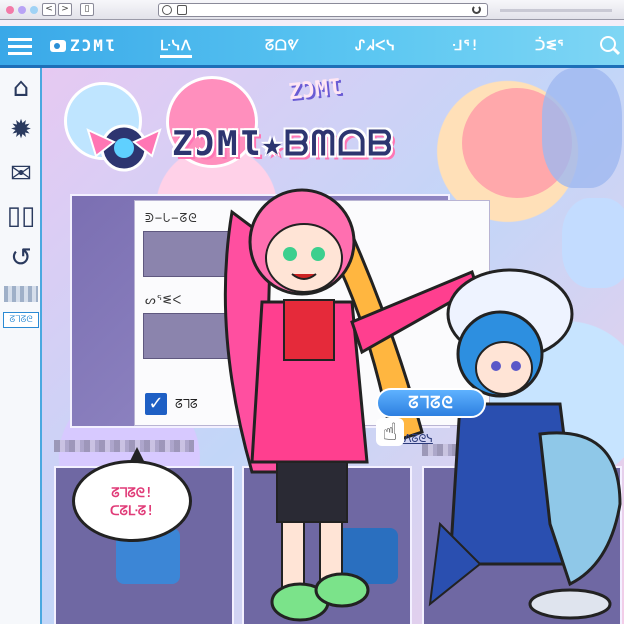 This screenshot has height=624, width=624. Describe the element at coordinates (21, 258) in the screenshot. I see `history-icon: ↺` at that location.